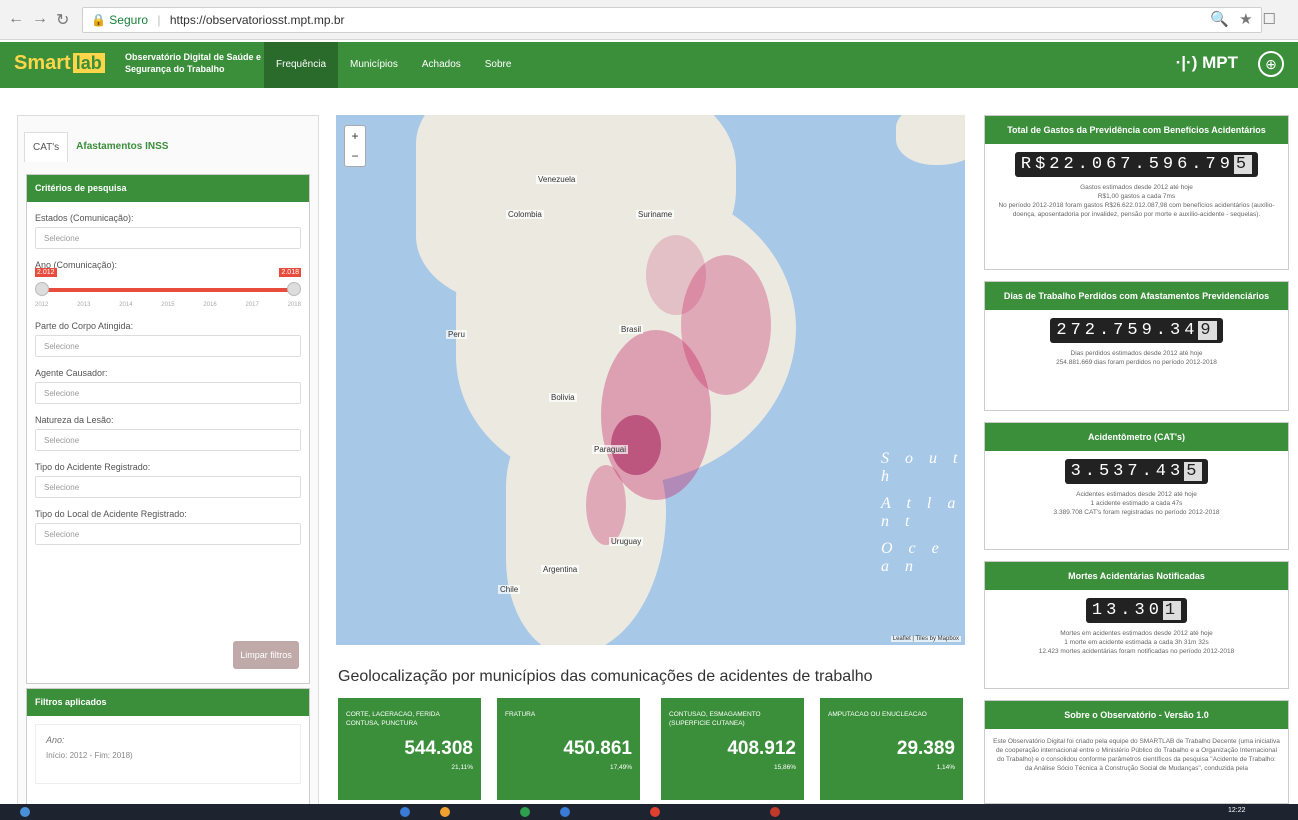 The width and height of the screenshot is (1298, 820). Describe the element at coordinates (266, 655) in the screenshot. I see `clear-filters-button: Limpar filtros` at that location.